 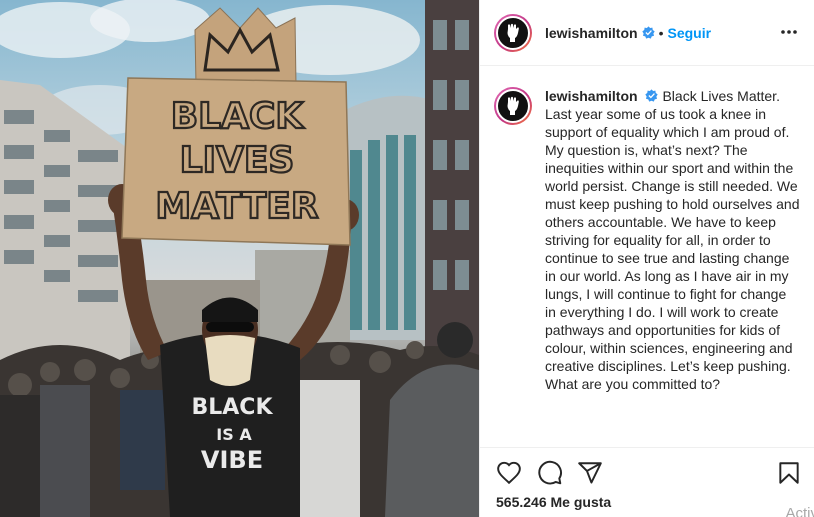 What do you see at coordinates (238, 116) in the screenshot?
I see `sign-text-line1: BLACK` at bounding box center [238, 116].